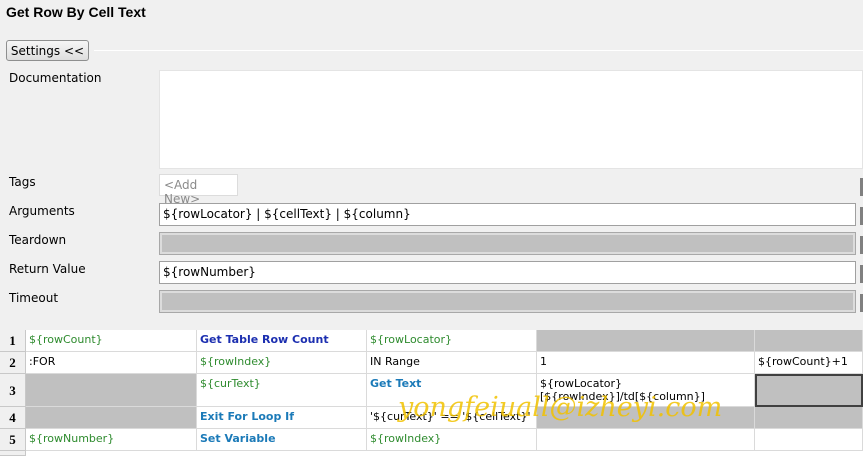  Describe the element at coordinates (282, 363) in the screenshot. I see `grid-cell-r2-c2: ${rowIndex}` at that location.